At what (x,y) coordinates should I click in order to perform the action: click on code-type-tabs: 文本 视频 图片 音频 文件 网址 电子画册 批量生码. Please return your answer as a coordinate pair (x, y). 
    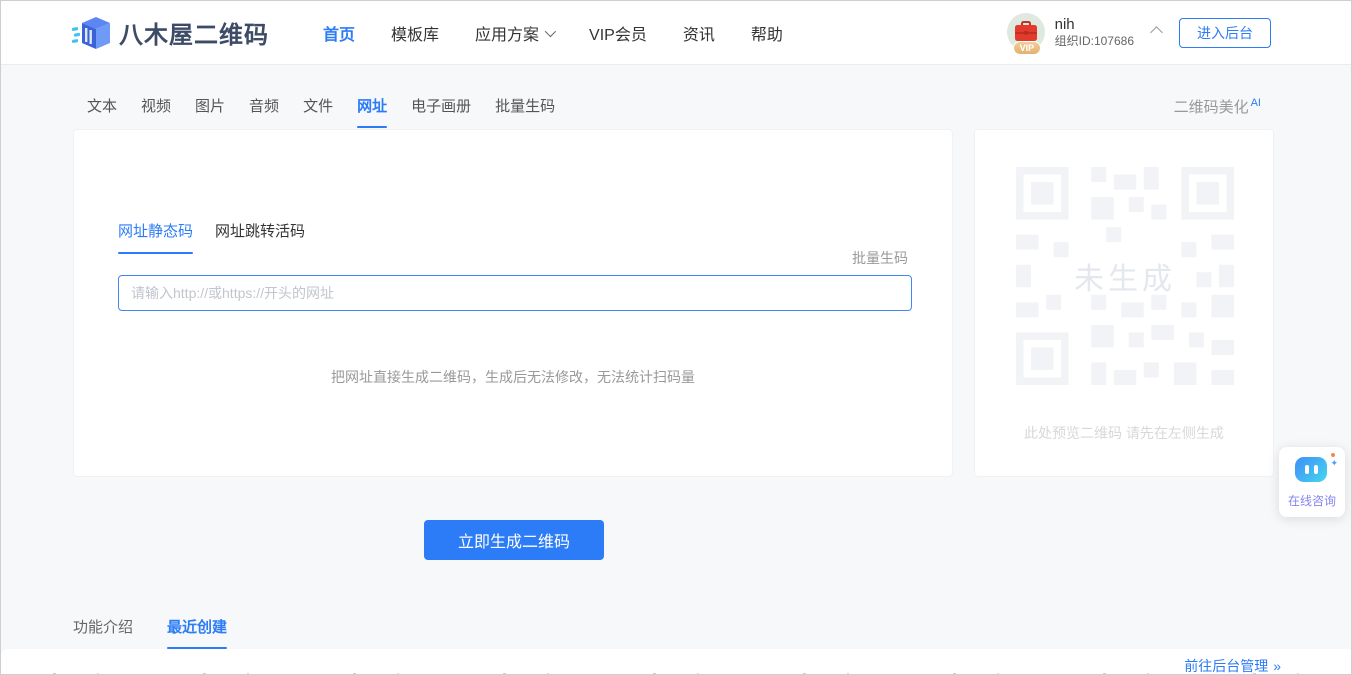
    Looking at the image, I should click on (321, 111).